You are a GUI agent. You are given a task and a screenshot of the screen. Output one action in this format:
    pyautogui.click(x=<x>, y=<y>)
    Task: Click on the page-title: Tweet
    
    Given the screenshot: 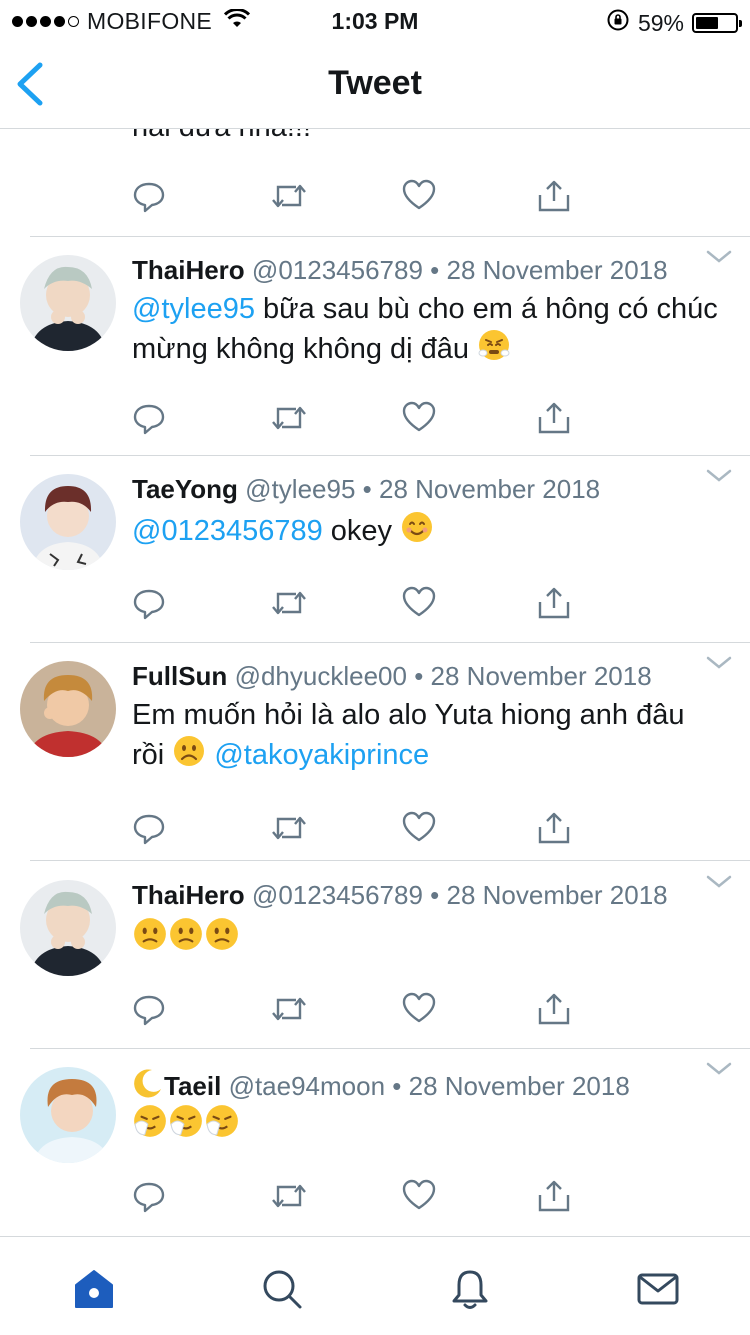 What is the action you would take?
    pyautogui.click(x=375, y=83)
    